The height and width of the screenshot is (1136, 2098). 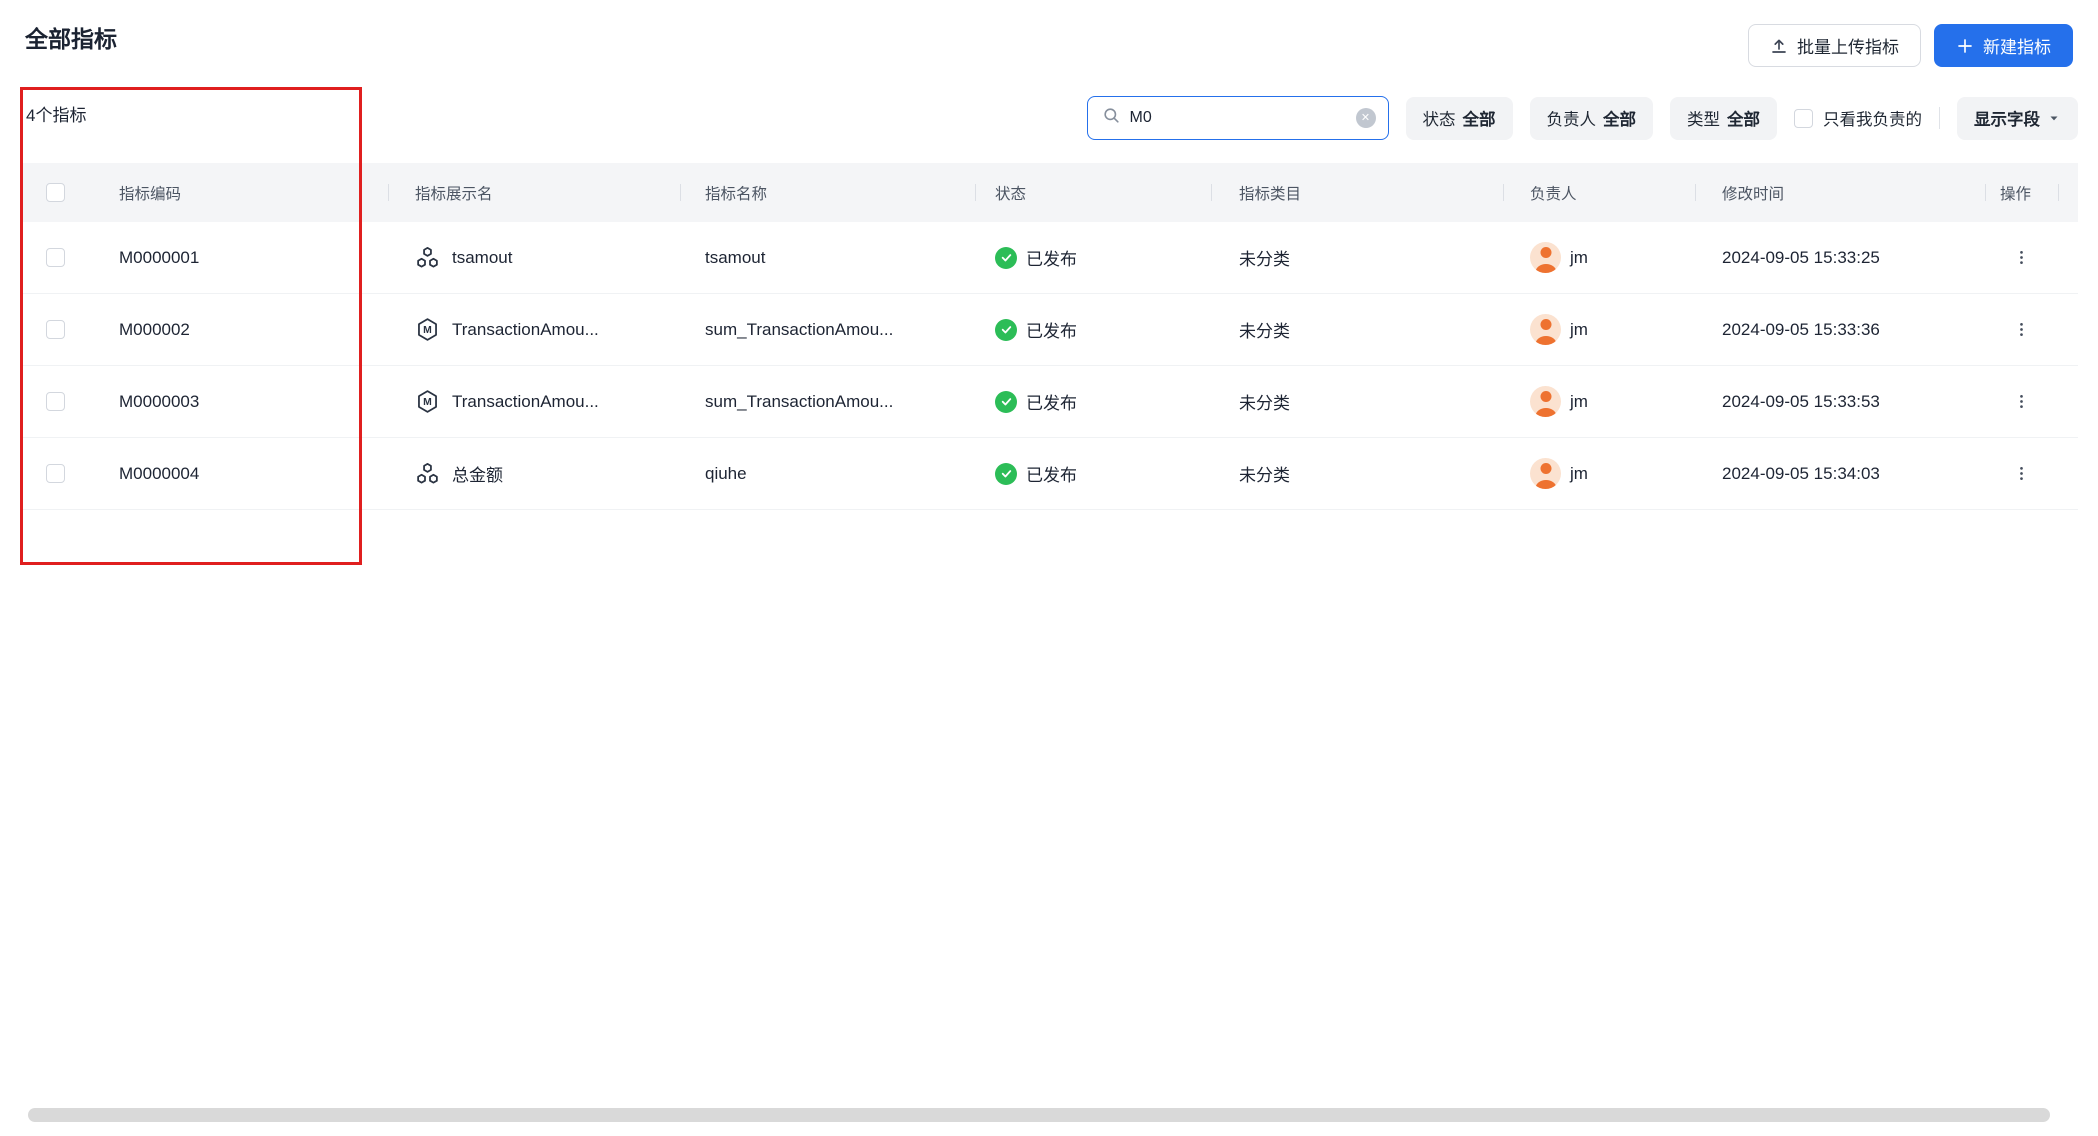 I want to click on metric-code: M0000003, so click(x=159, y=401).